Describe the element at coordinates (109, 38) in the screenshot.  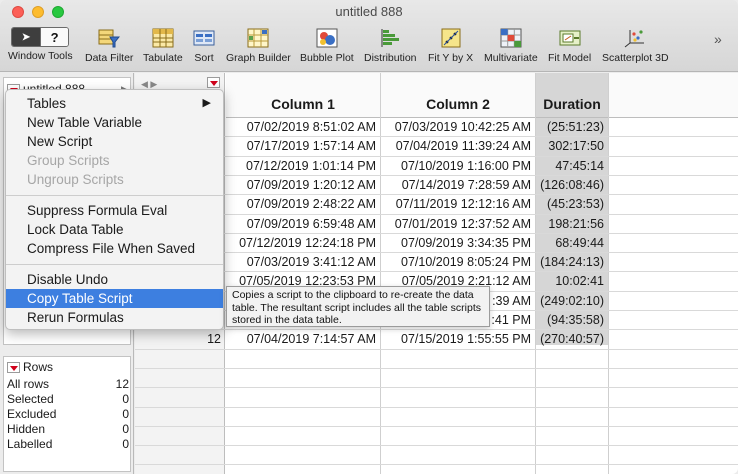
I see `data-filter-icon` at that location.